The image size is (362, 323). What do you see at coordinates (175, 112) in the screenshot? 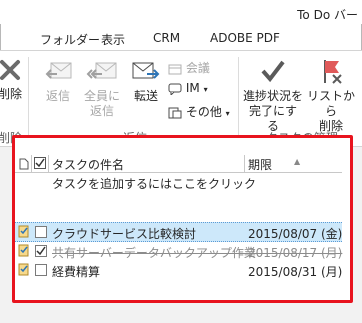
I see `more-actions-icon` at bounding box center [175, 112].